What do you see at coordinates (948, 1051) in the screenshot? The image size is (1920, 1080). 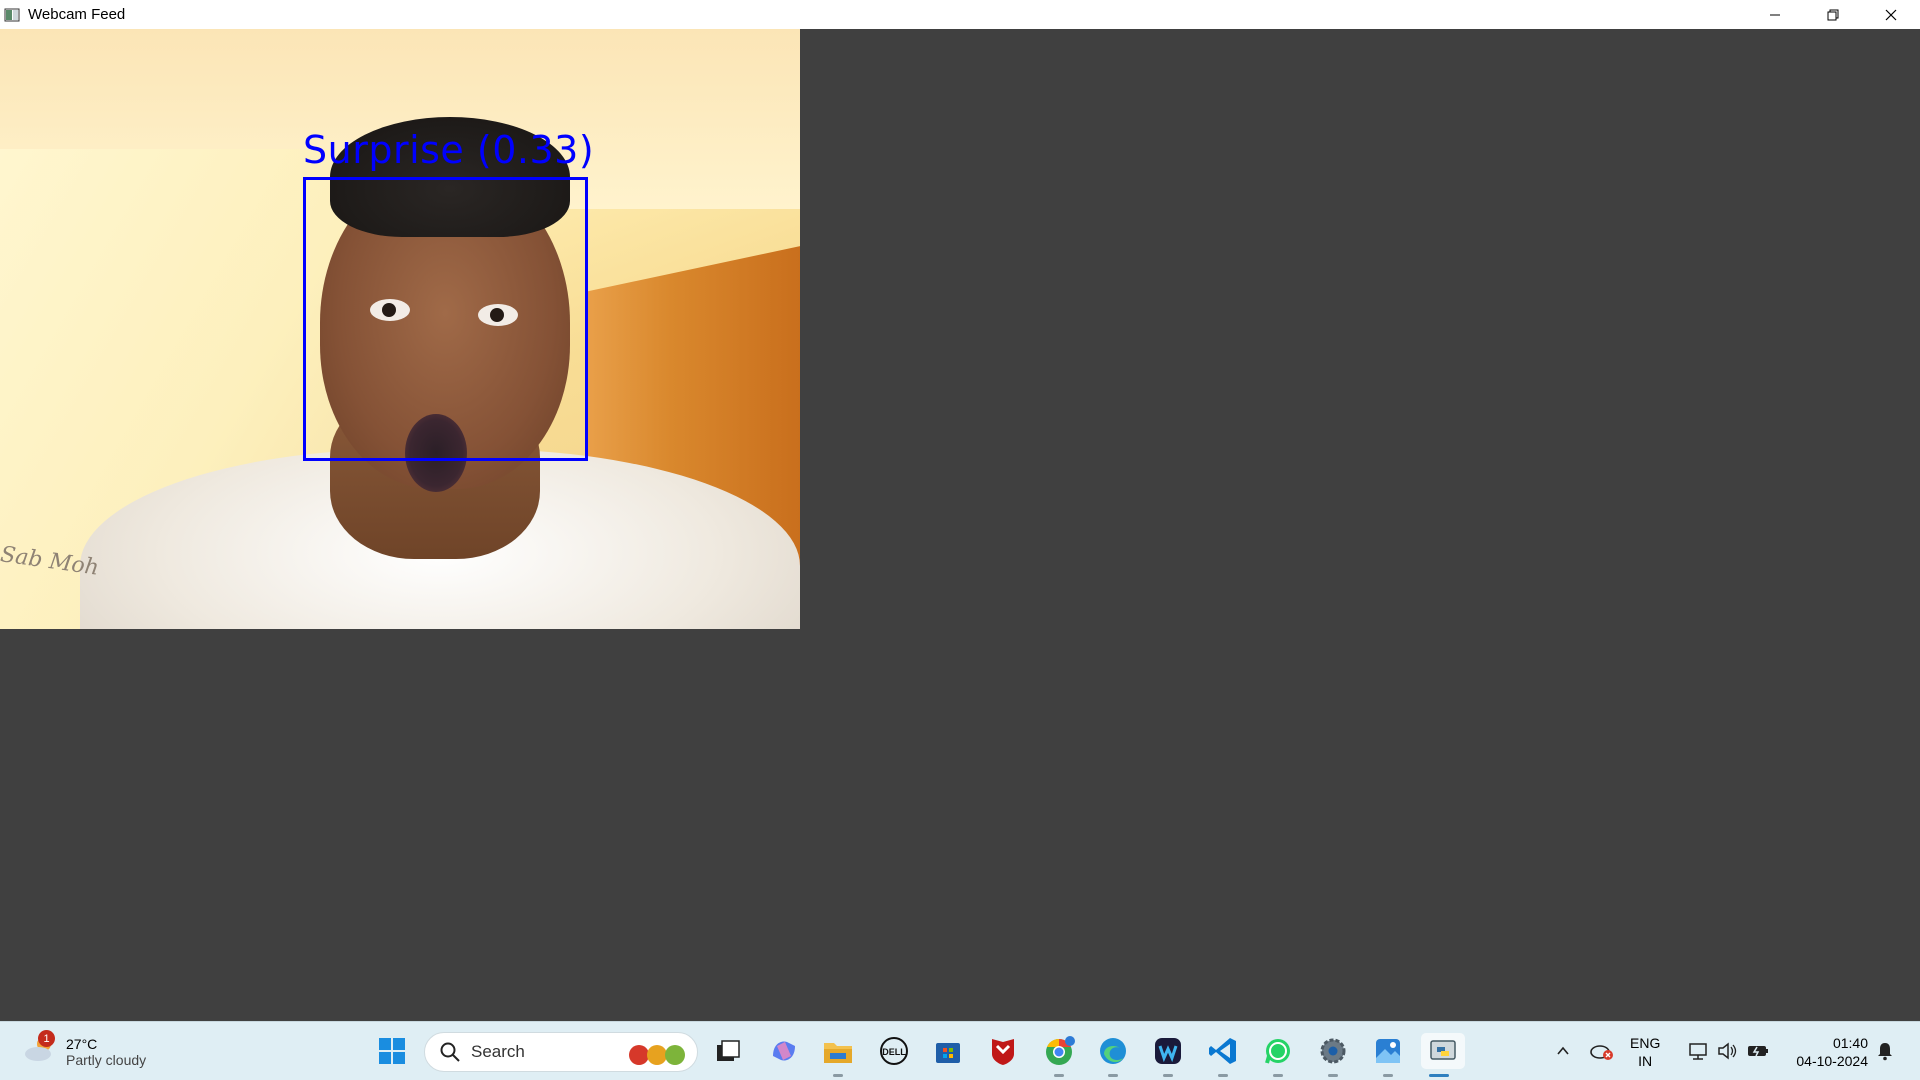 I see `microsoft-store-icon` at bounding box center [948, 1051].